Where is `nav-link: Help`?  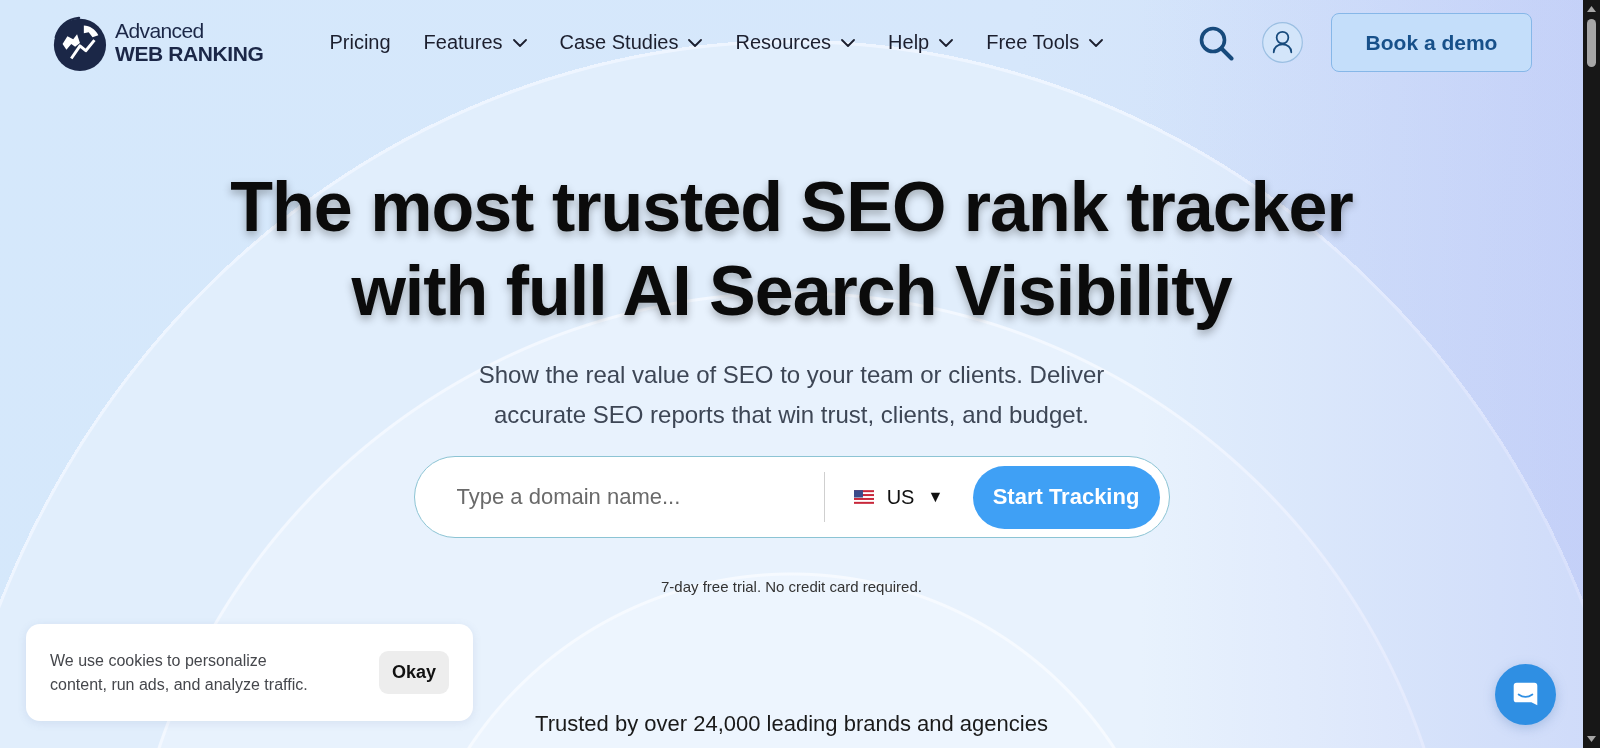 nav-link: Help is located at coordinates (921, 42).